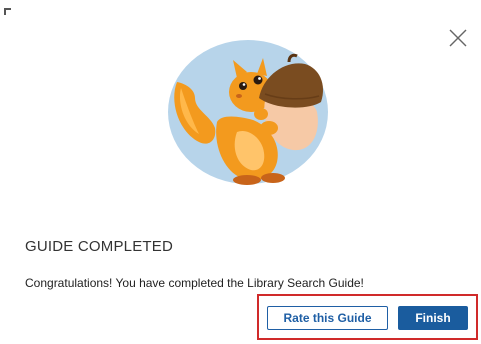 This screenshot has height=344, width=481. I want to click on page-title: GUIDE COMPLETED, so click(99, 246).